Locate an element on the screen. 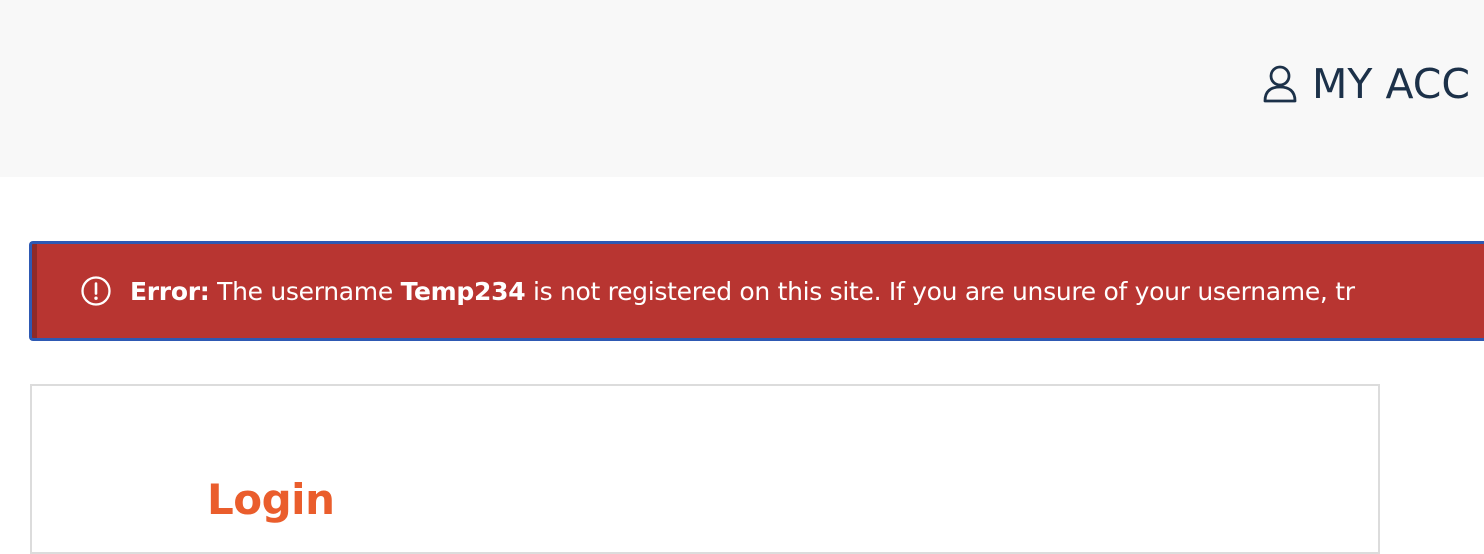 The height and width of the screenshot is (554, 1484). error-username: Temp234 is located at coordinates (463, 291).